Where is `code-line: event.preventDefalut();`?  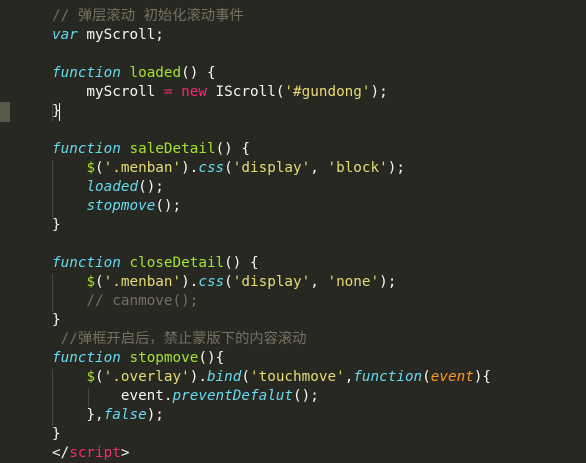
code-line: event.preventDefalut(); is located at coordinates (185, 396).